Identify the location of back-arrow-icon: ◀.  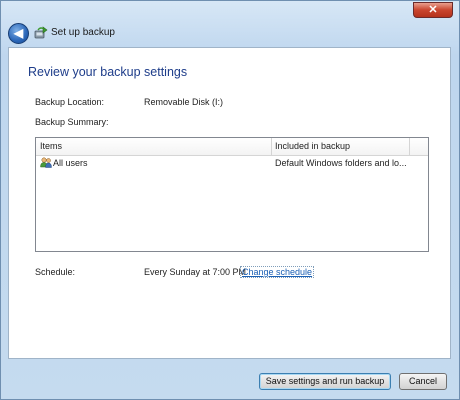
(18, 33).